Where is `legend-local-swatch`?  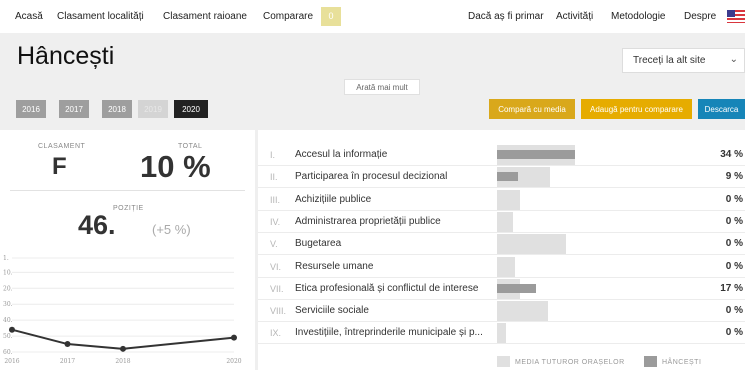 legend-local-swatch is located at coordinates (650, 361).